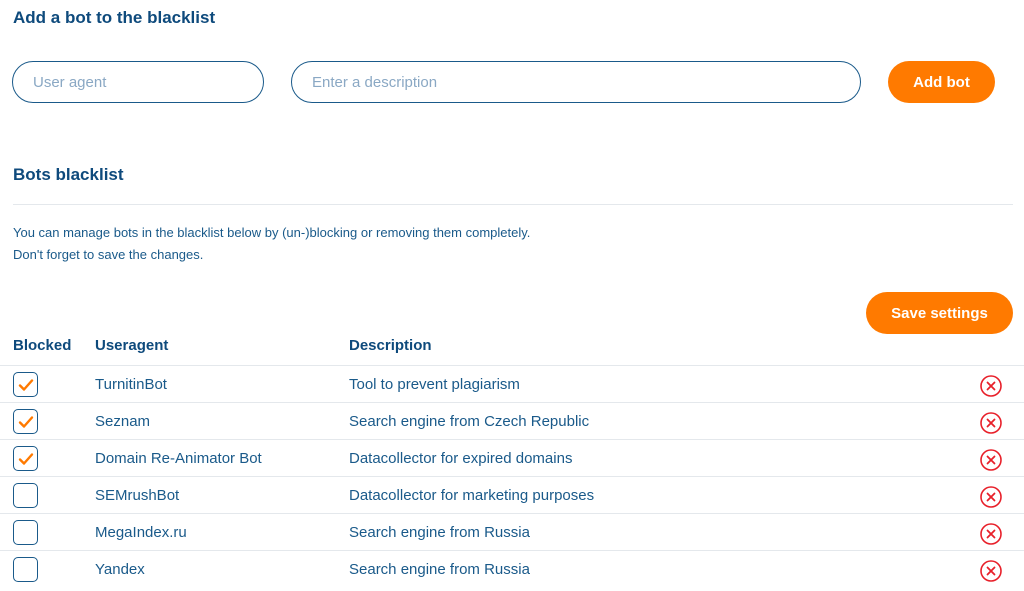  I want to click on column-header-description: Description, so click(390, 345).